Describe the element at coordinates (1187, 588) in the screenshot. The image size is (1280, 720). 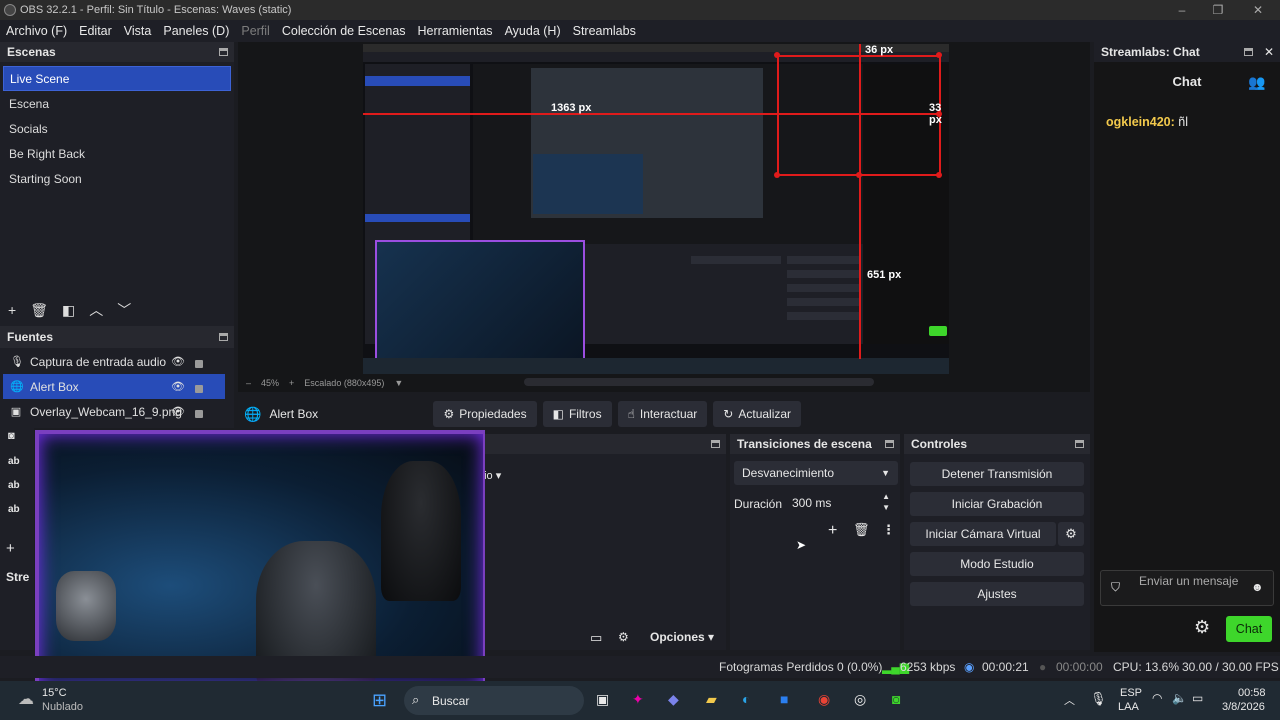
I see `chat-input: ⛉ Enviar un mensaje ☻` at that location.